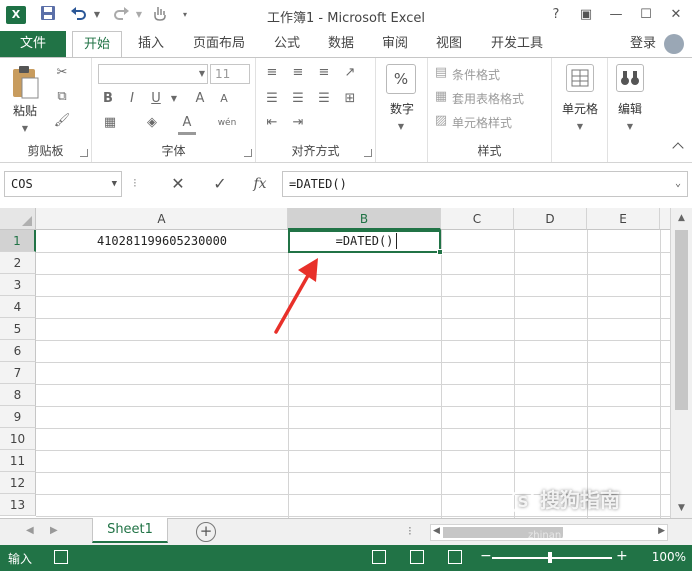 Image resolution: width=692 pixels, height=571 pixels. I want to click on tab-data: 数据, so click(341, 44).